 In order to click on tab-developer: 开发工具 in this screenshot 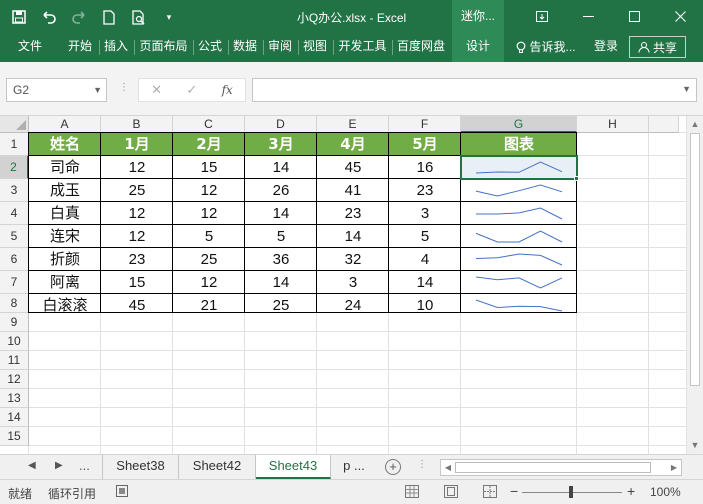, I will do `click(362, 47)`.